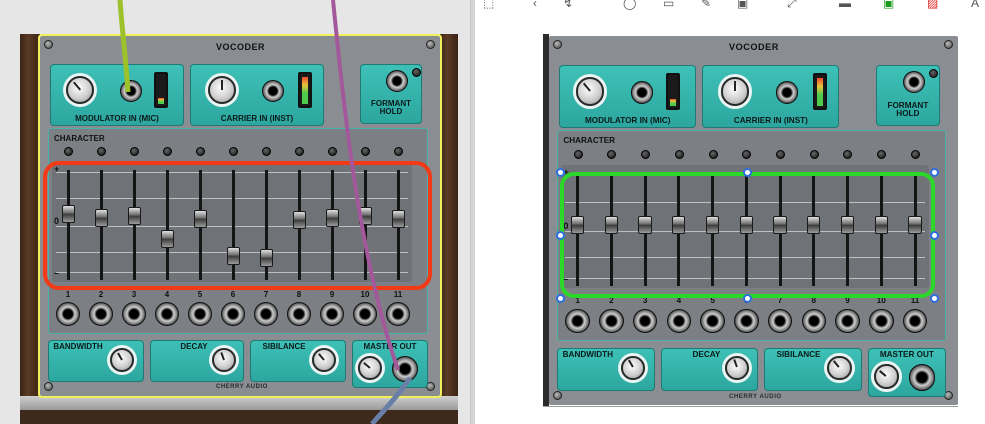 Image resolution: width=985 pixels, height=424 pixels. I want to click on resize-handle-br, so click(934, 298).